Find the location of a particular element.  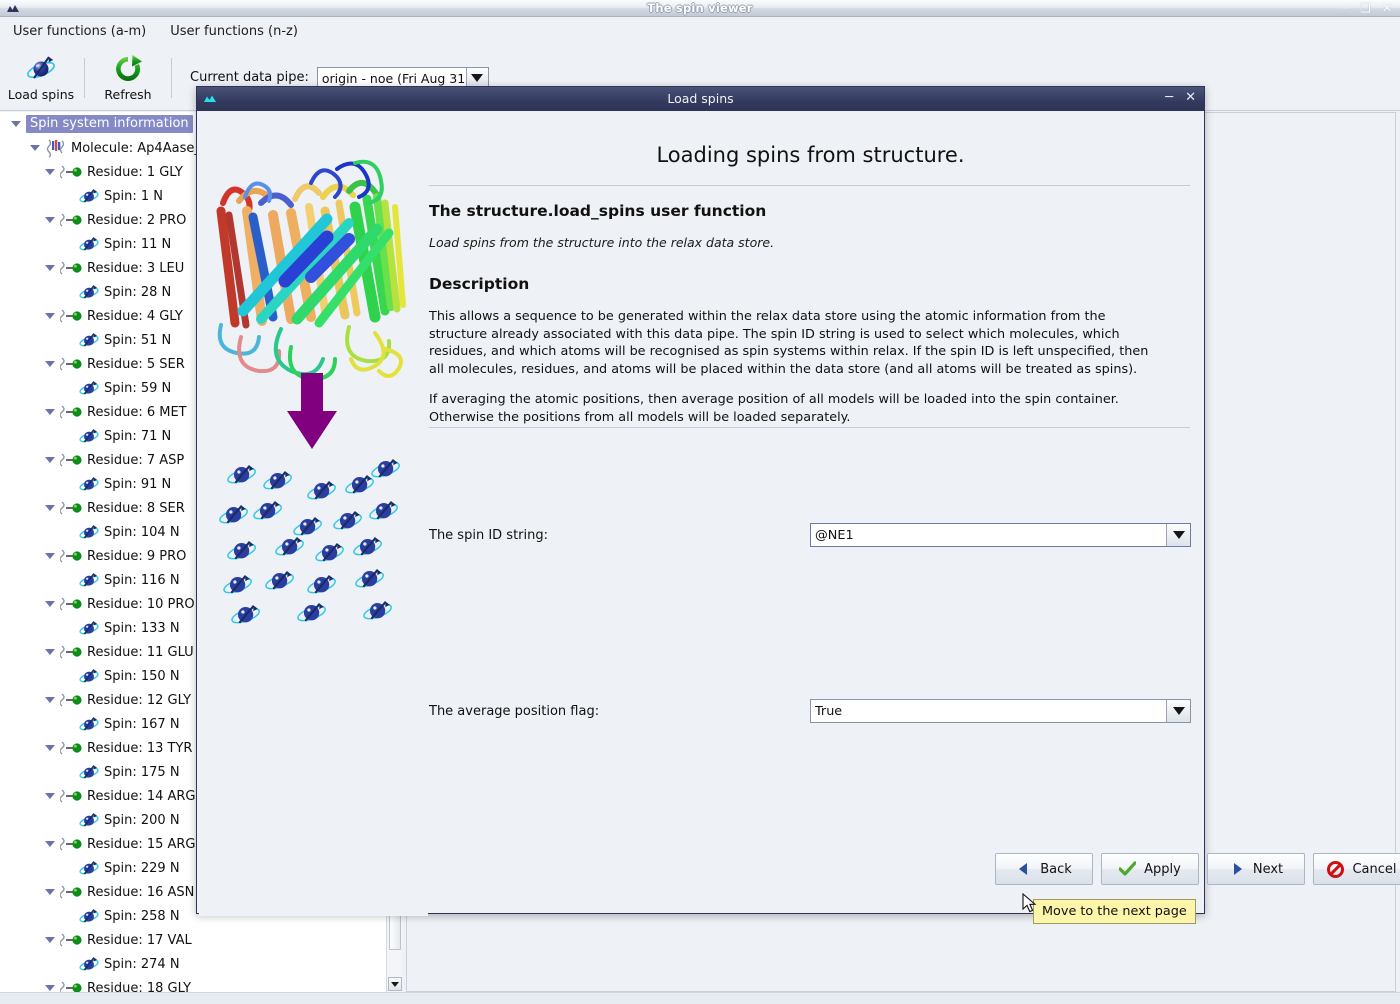

tree-residue-label: Residue: 17 VAL is located at coordinates (139, 940).